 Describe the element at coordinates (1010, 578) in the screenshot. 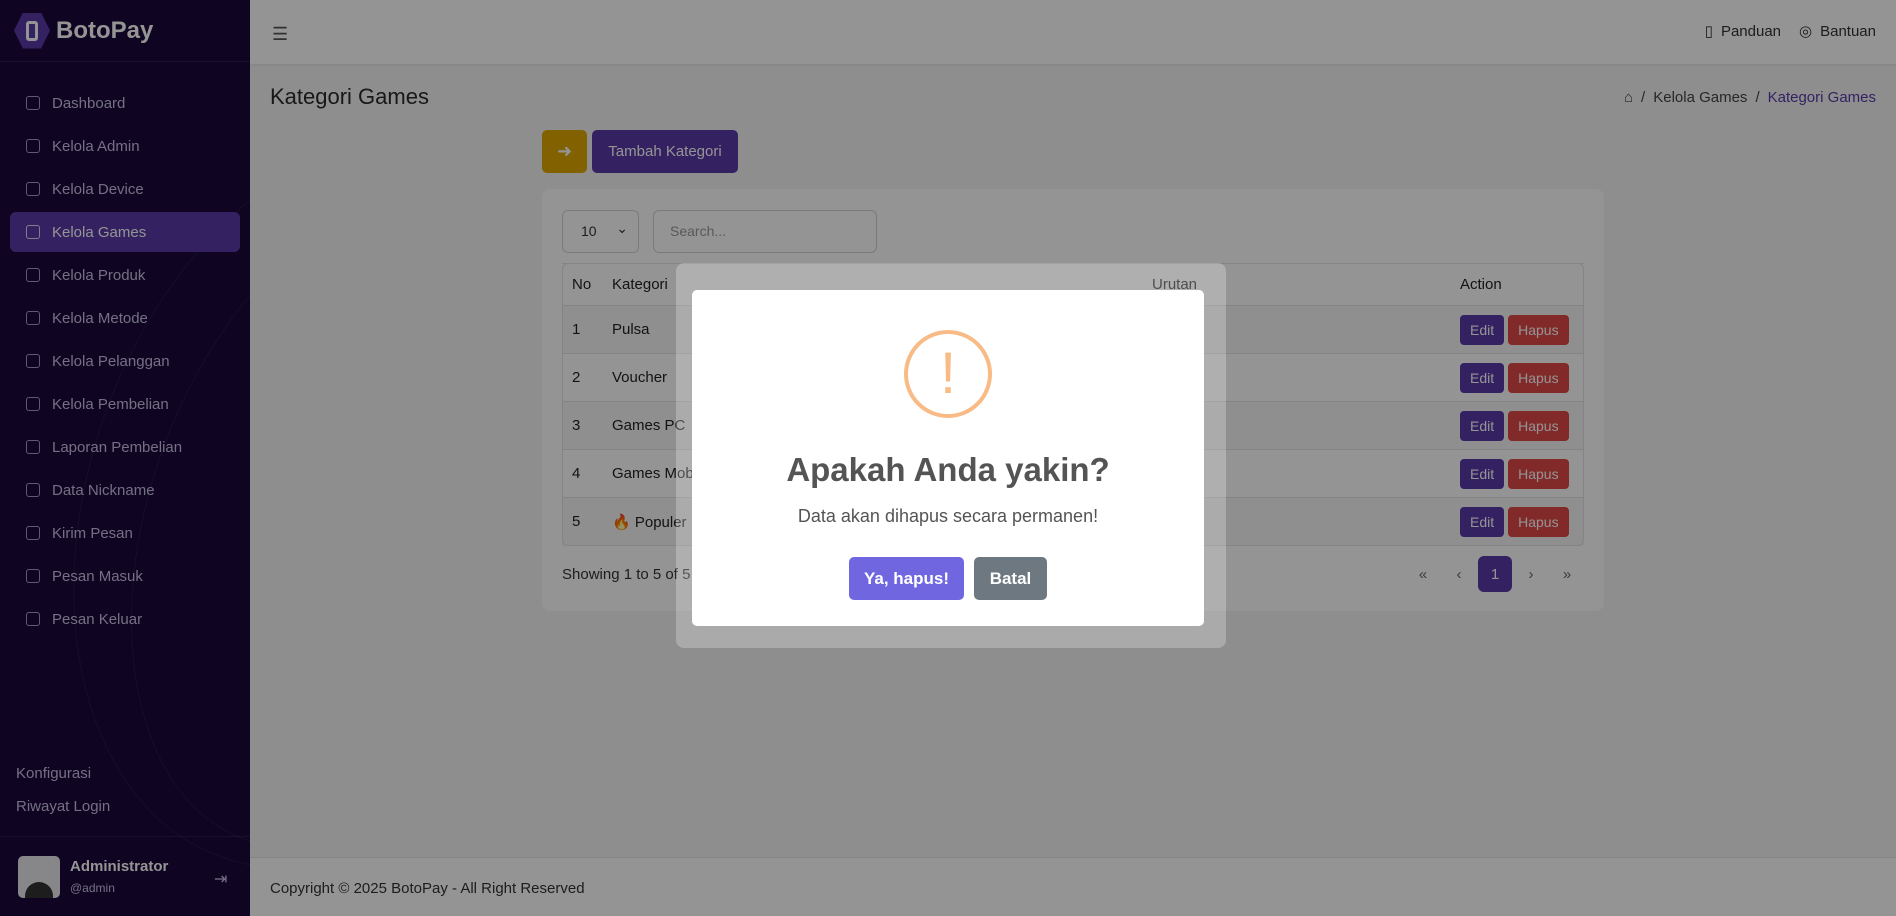

I see `cancel-button: Batal` at that location.